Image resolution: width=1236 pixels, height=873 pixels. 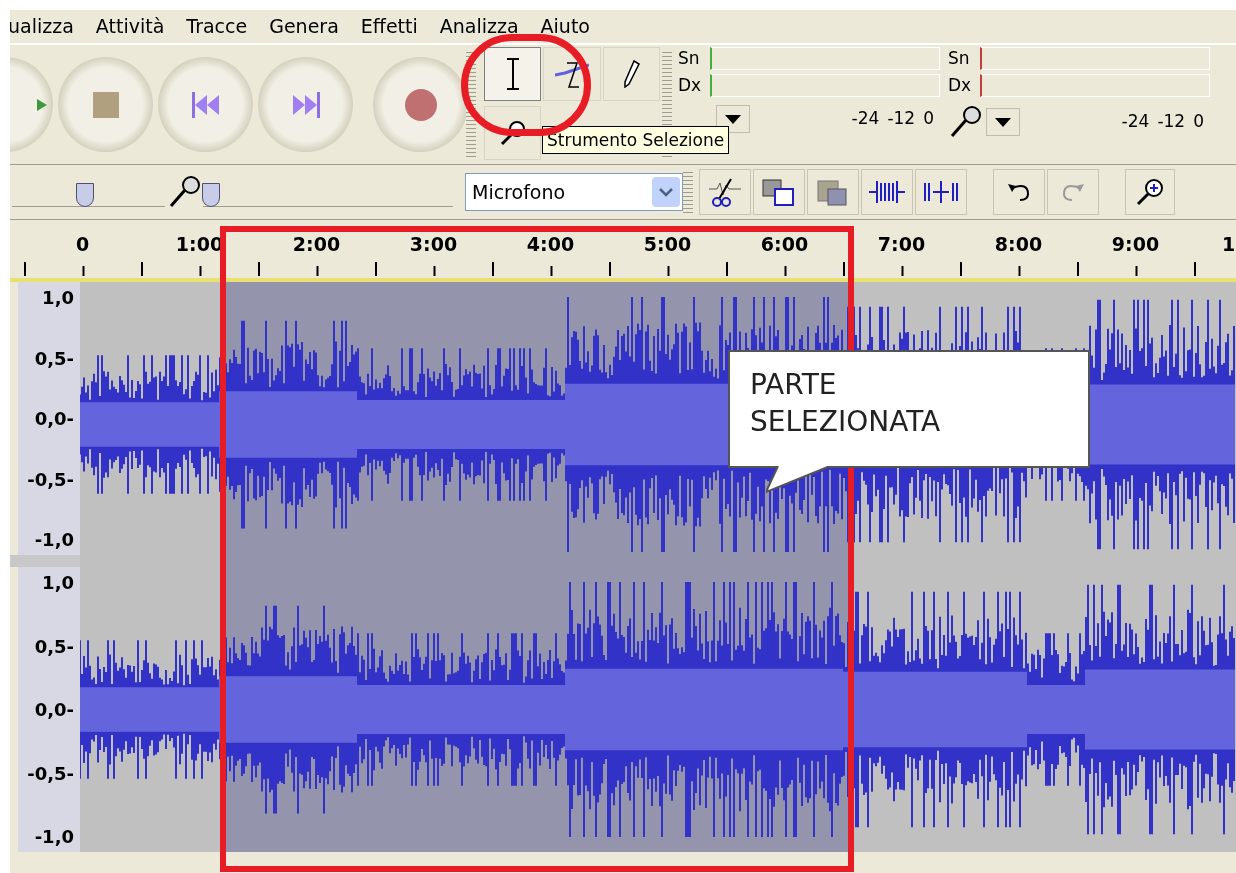 I want to click on zoom-in-icon, so click(x=1150, y=192).